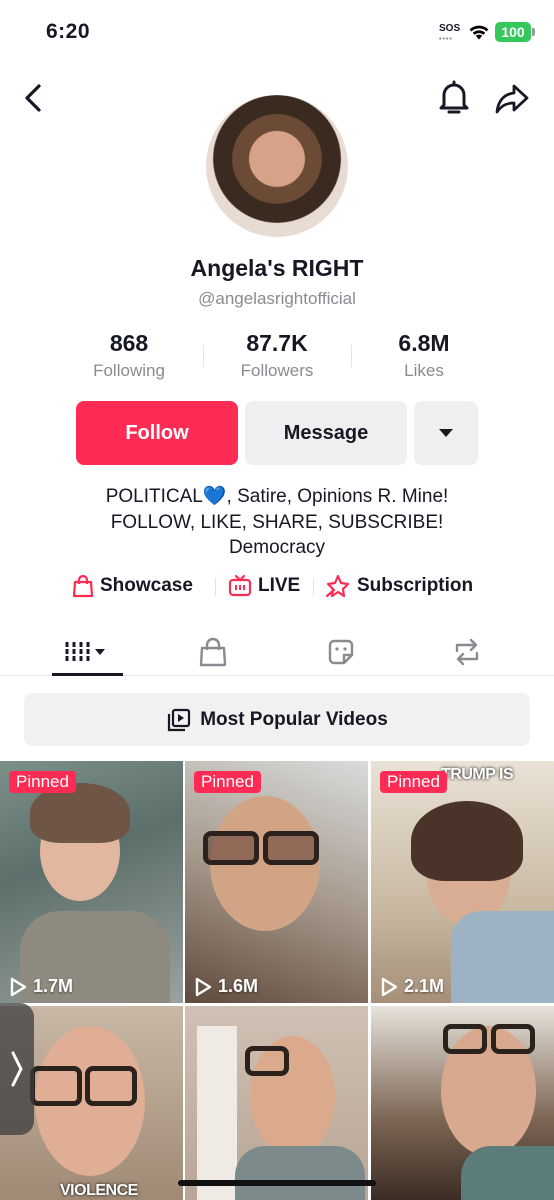 This screenshot has height=1200, width=554. What do you see at coordinates (337, 586) in the screenshot?
I see `star-badge-icon` at bounding box center [337, 586].